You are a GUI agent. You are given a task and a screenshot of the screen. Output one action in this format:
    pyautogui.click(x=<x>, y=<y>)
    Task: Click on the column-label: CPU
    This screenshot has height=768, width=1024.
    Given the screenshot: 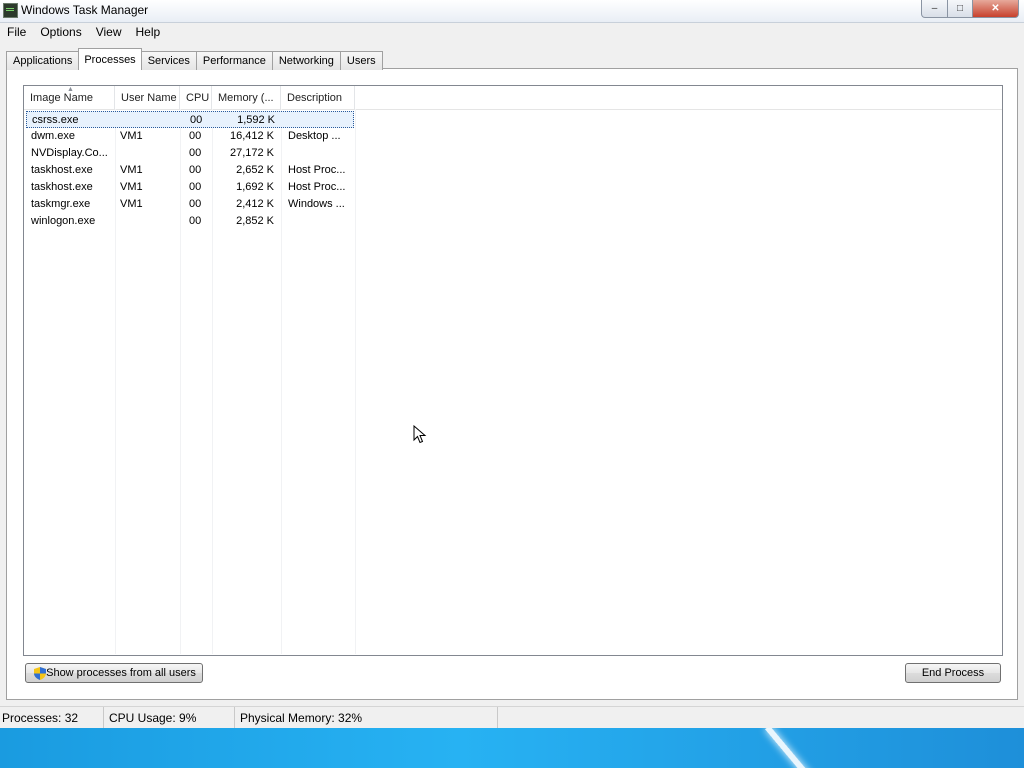 What is the action you would take?
    pyautogui.click(x=198, y=98)
    